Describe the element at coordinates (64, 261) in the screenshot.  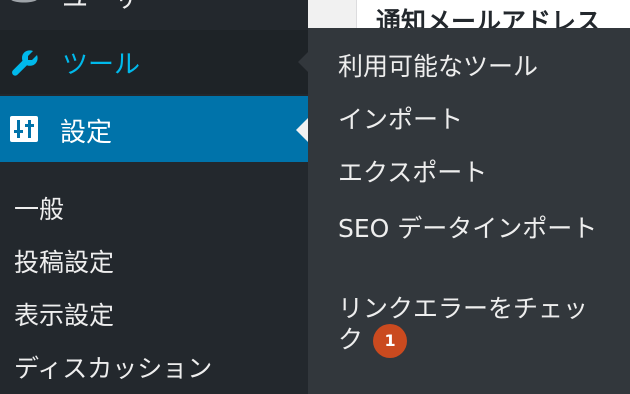
I see `submenu-item-writing: 投稿設定` at that location.